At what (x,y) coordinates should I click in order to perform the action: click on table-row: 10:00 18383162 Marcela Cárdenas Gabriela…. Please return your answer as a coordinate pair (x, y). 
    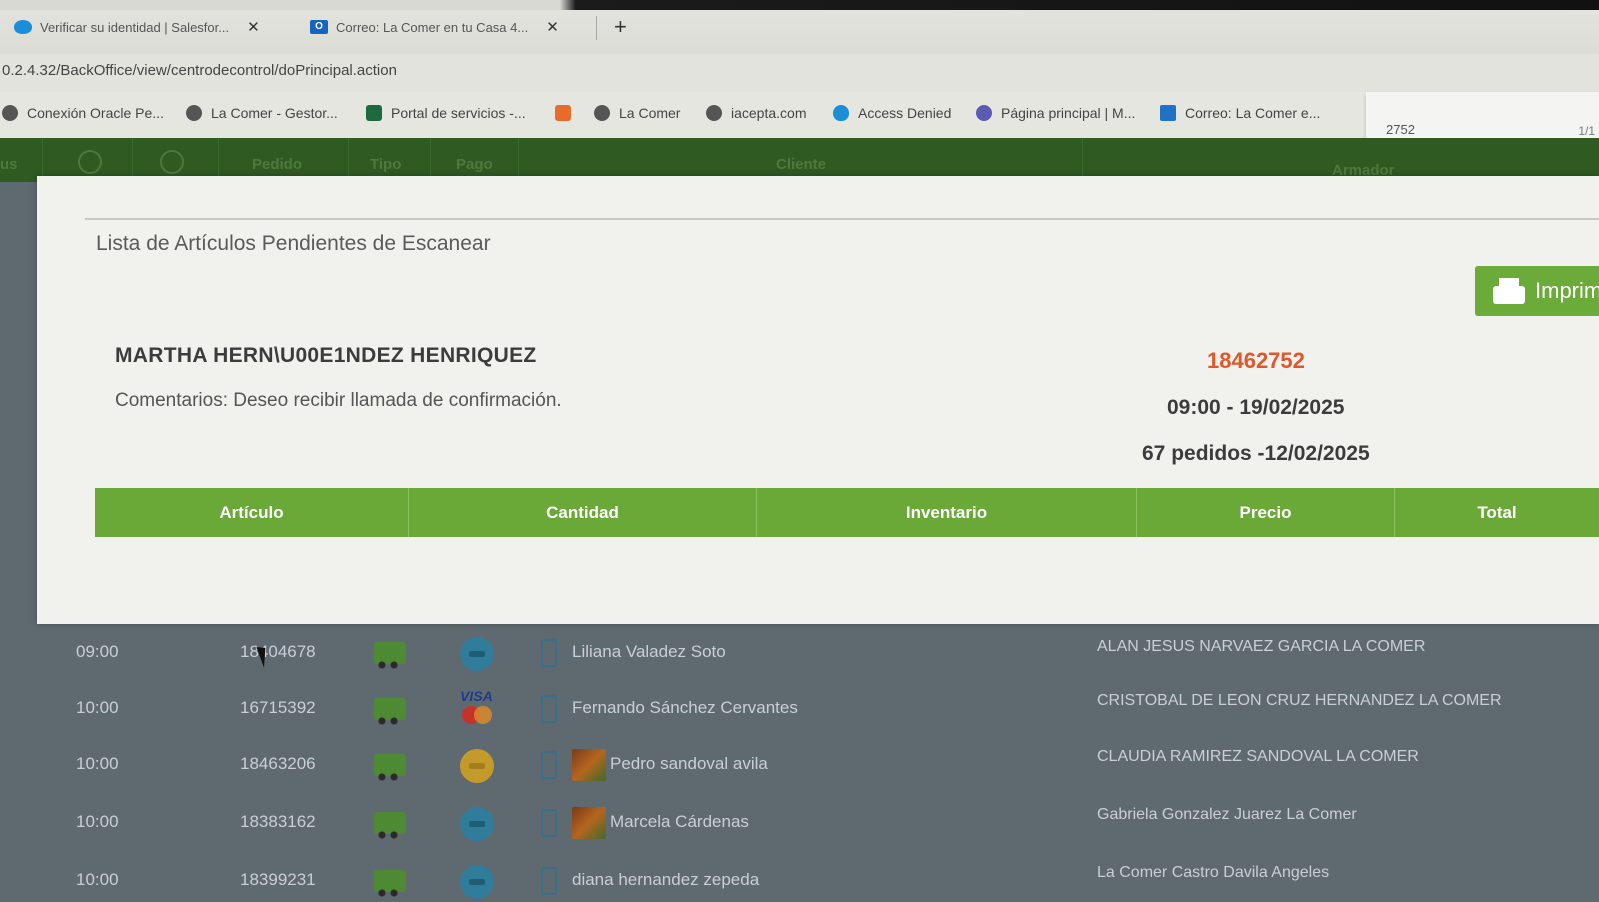
    Looking at the image, I should click on (799, 818).